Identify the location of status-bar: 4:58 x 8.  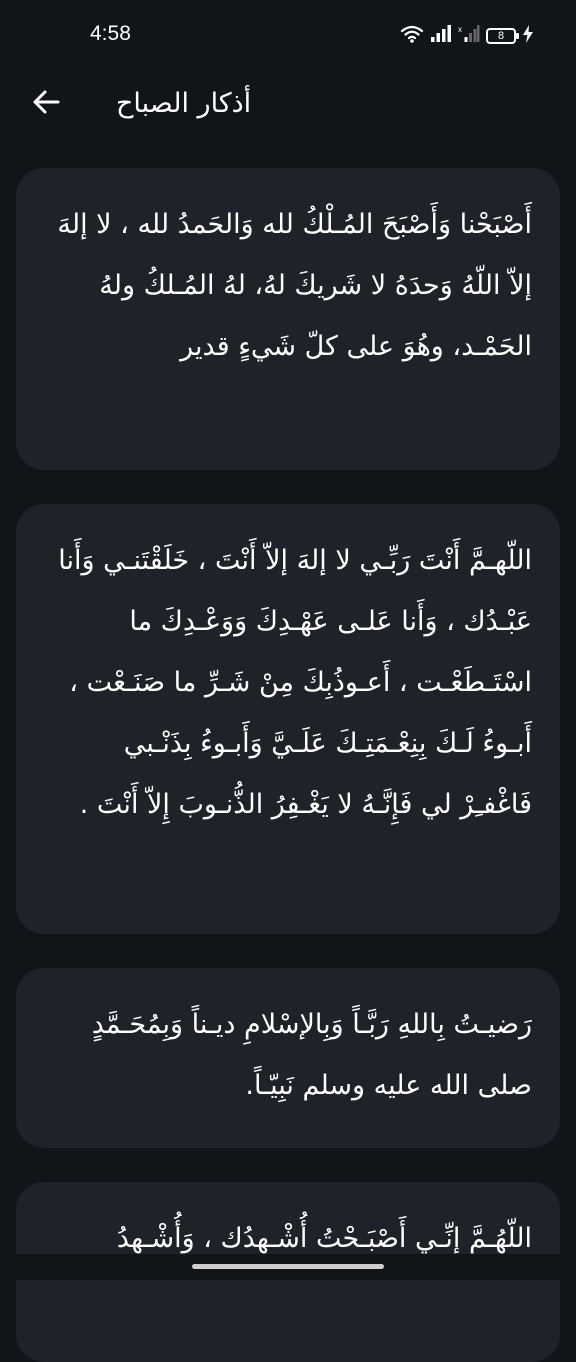
(288, 36).